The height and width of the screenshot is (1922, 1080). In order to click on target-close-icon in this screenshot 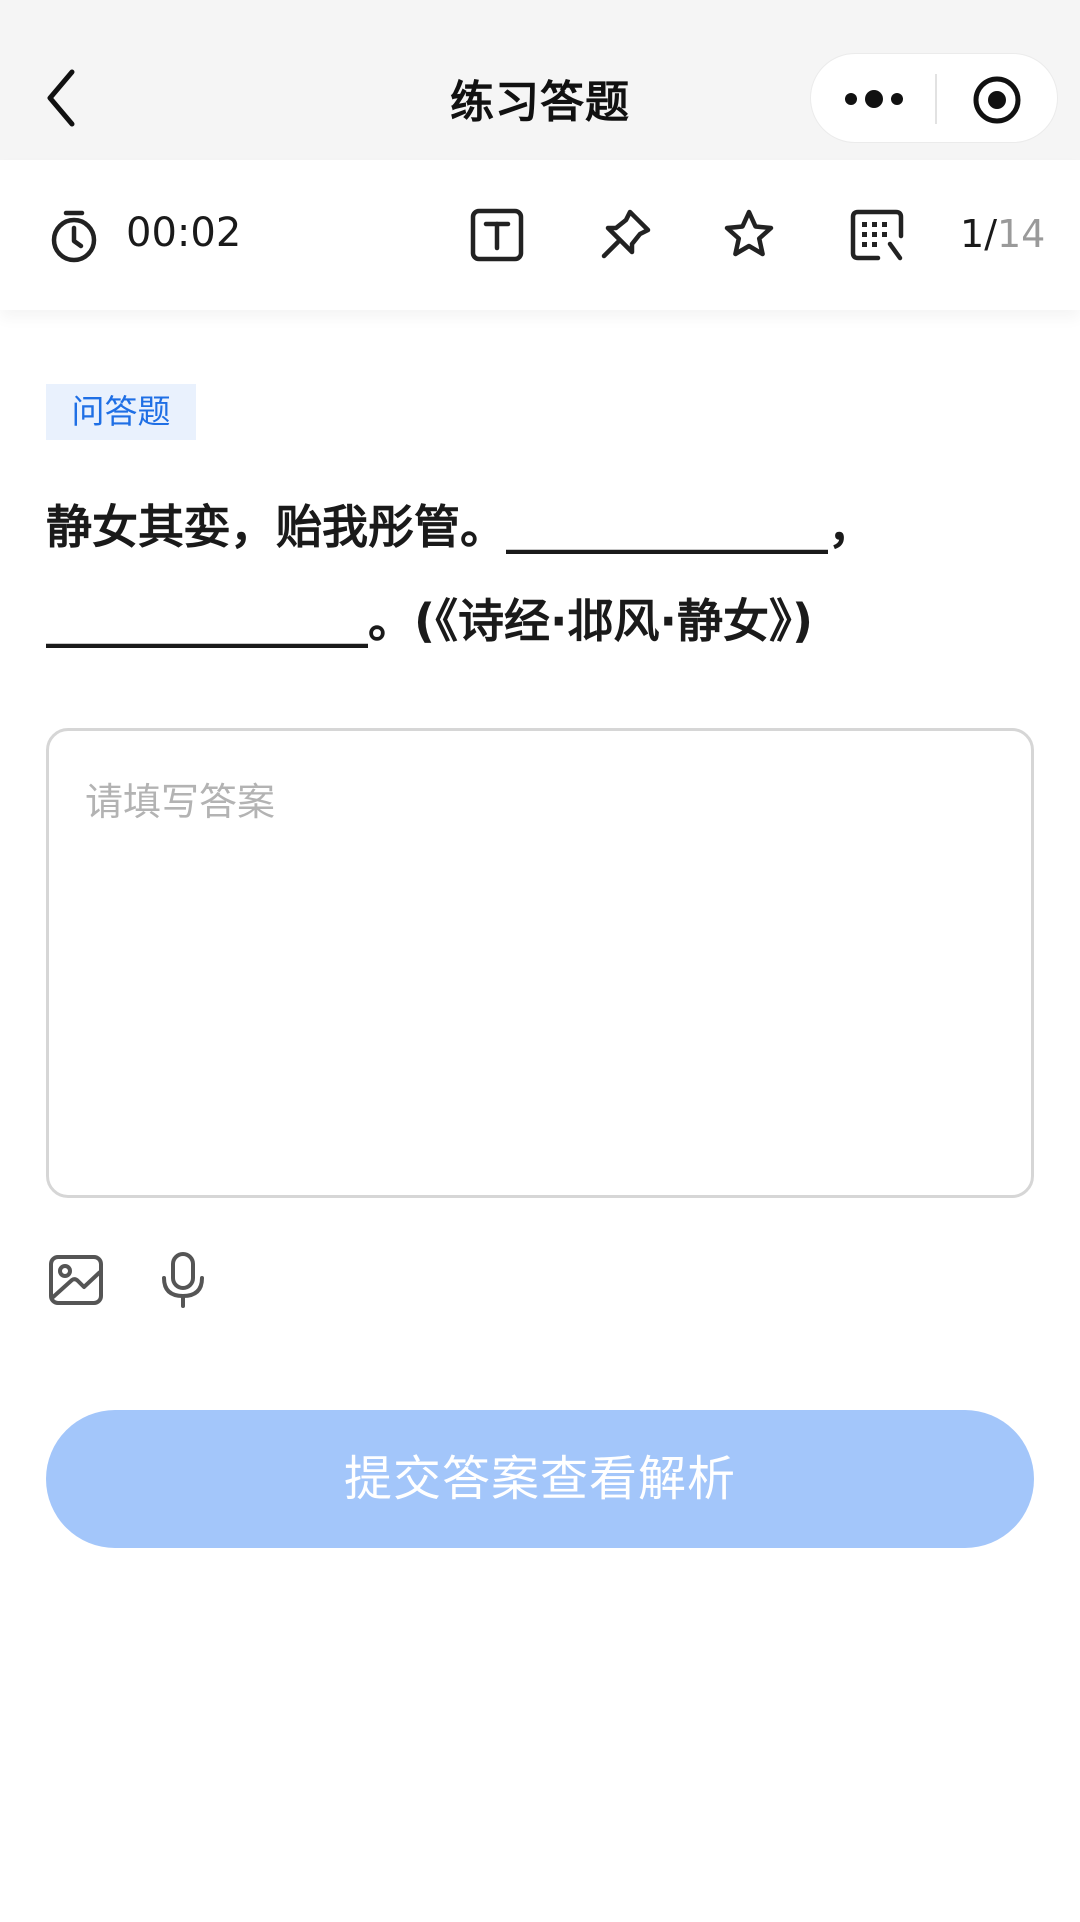, I will do `click(997, 100)`.